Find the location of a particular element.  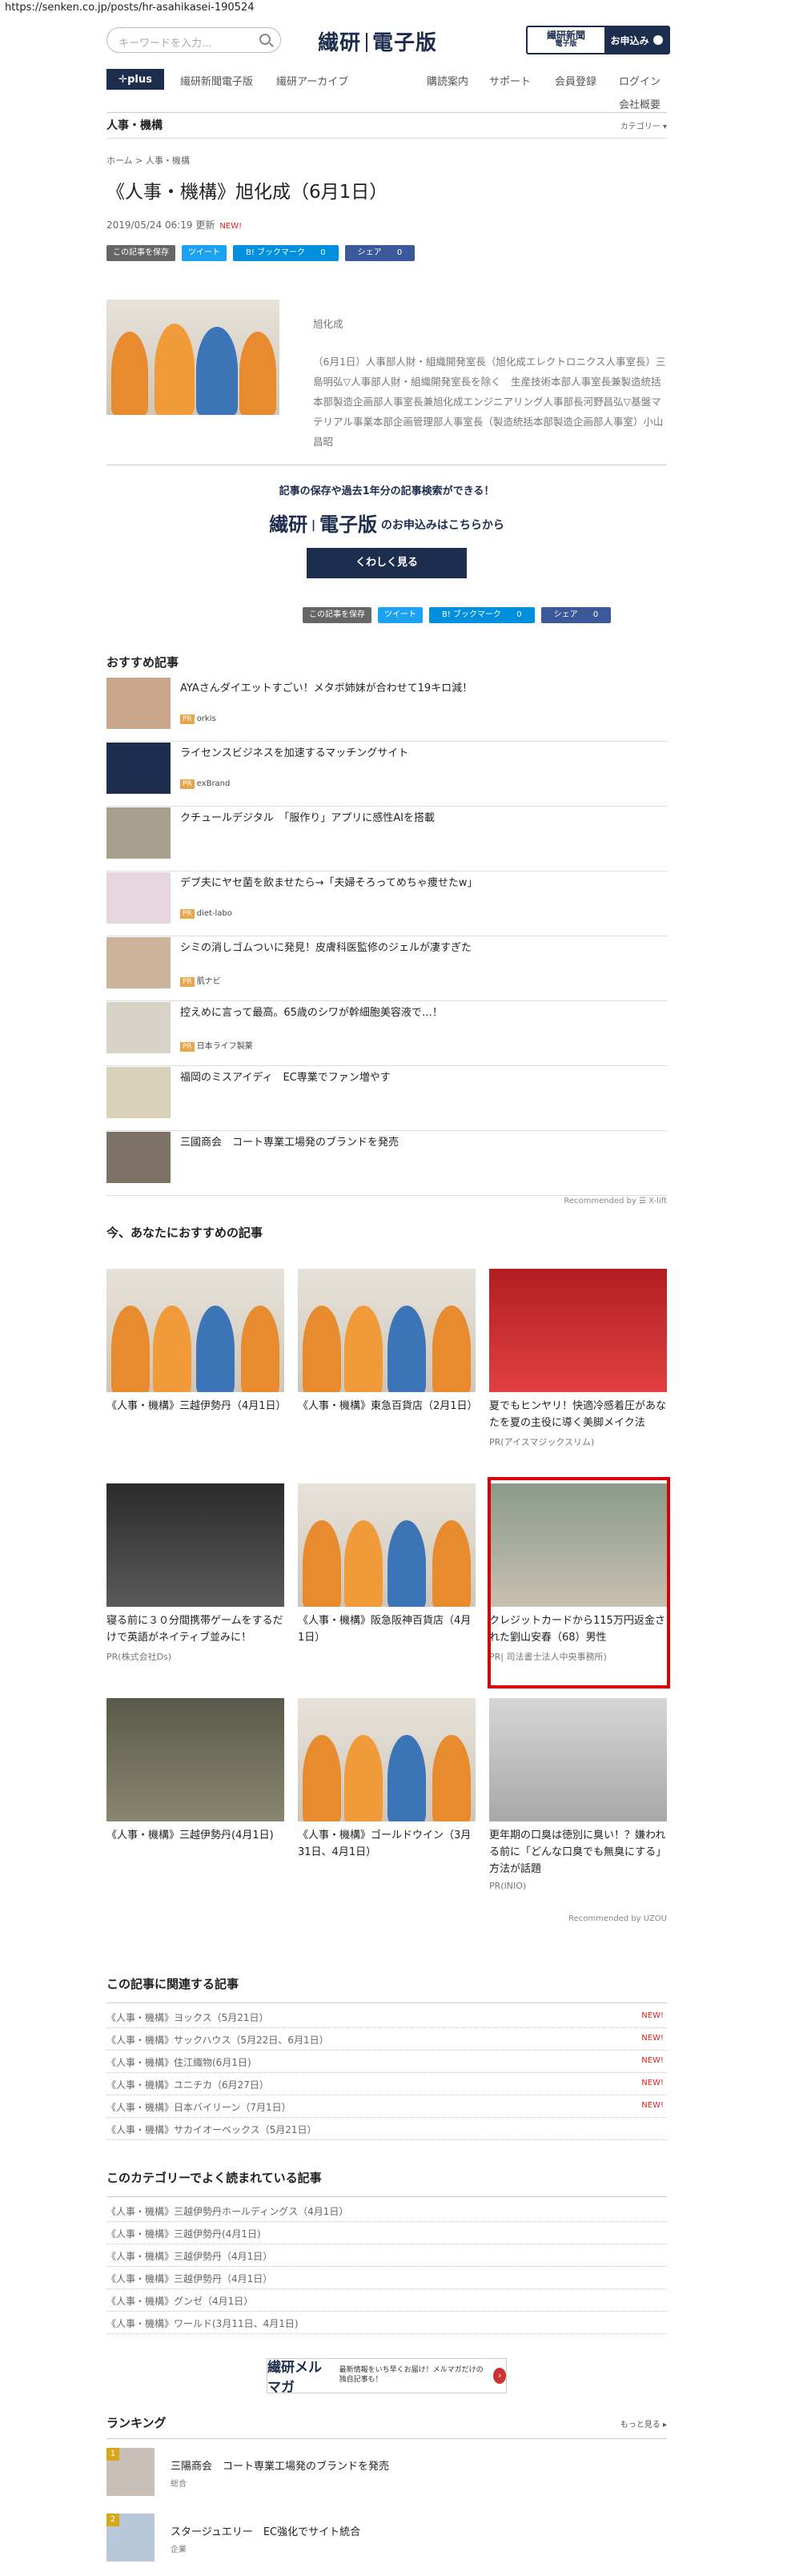

recommended-title: 控えめに言って最高。65歳のシワが幹細胞美容液で…！ is located at coordinates (311, 1011).